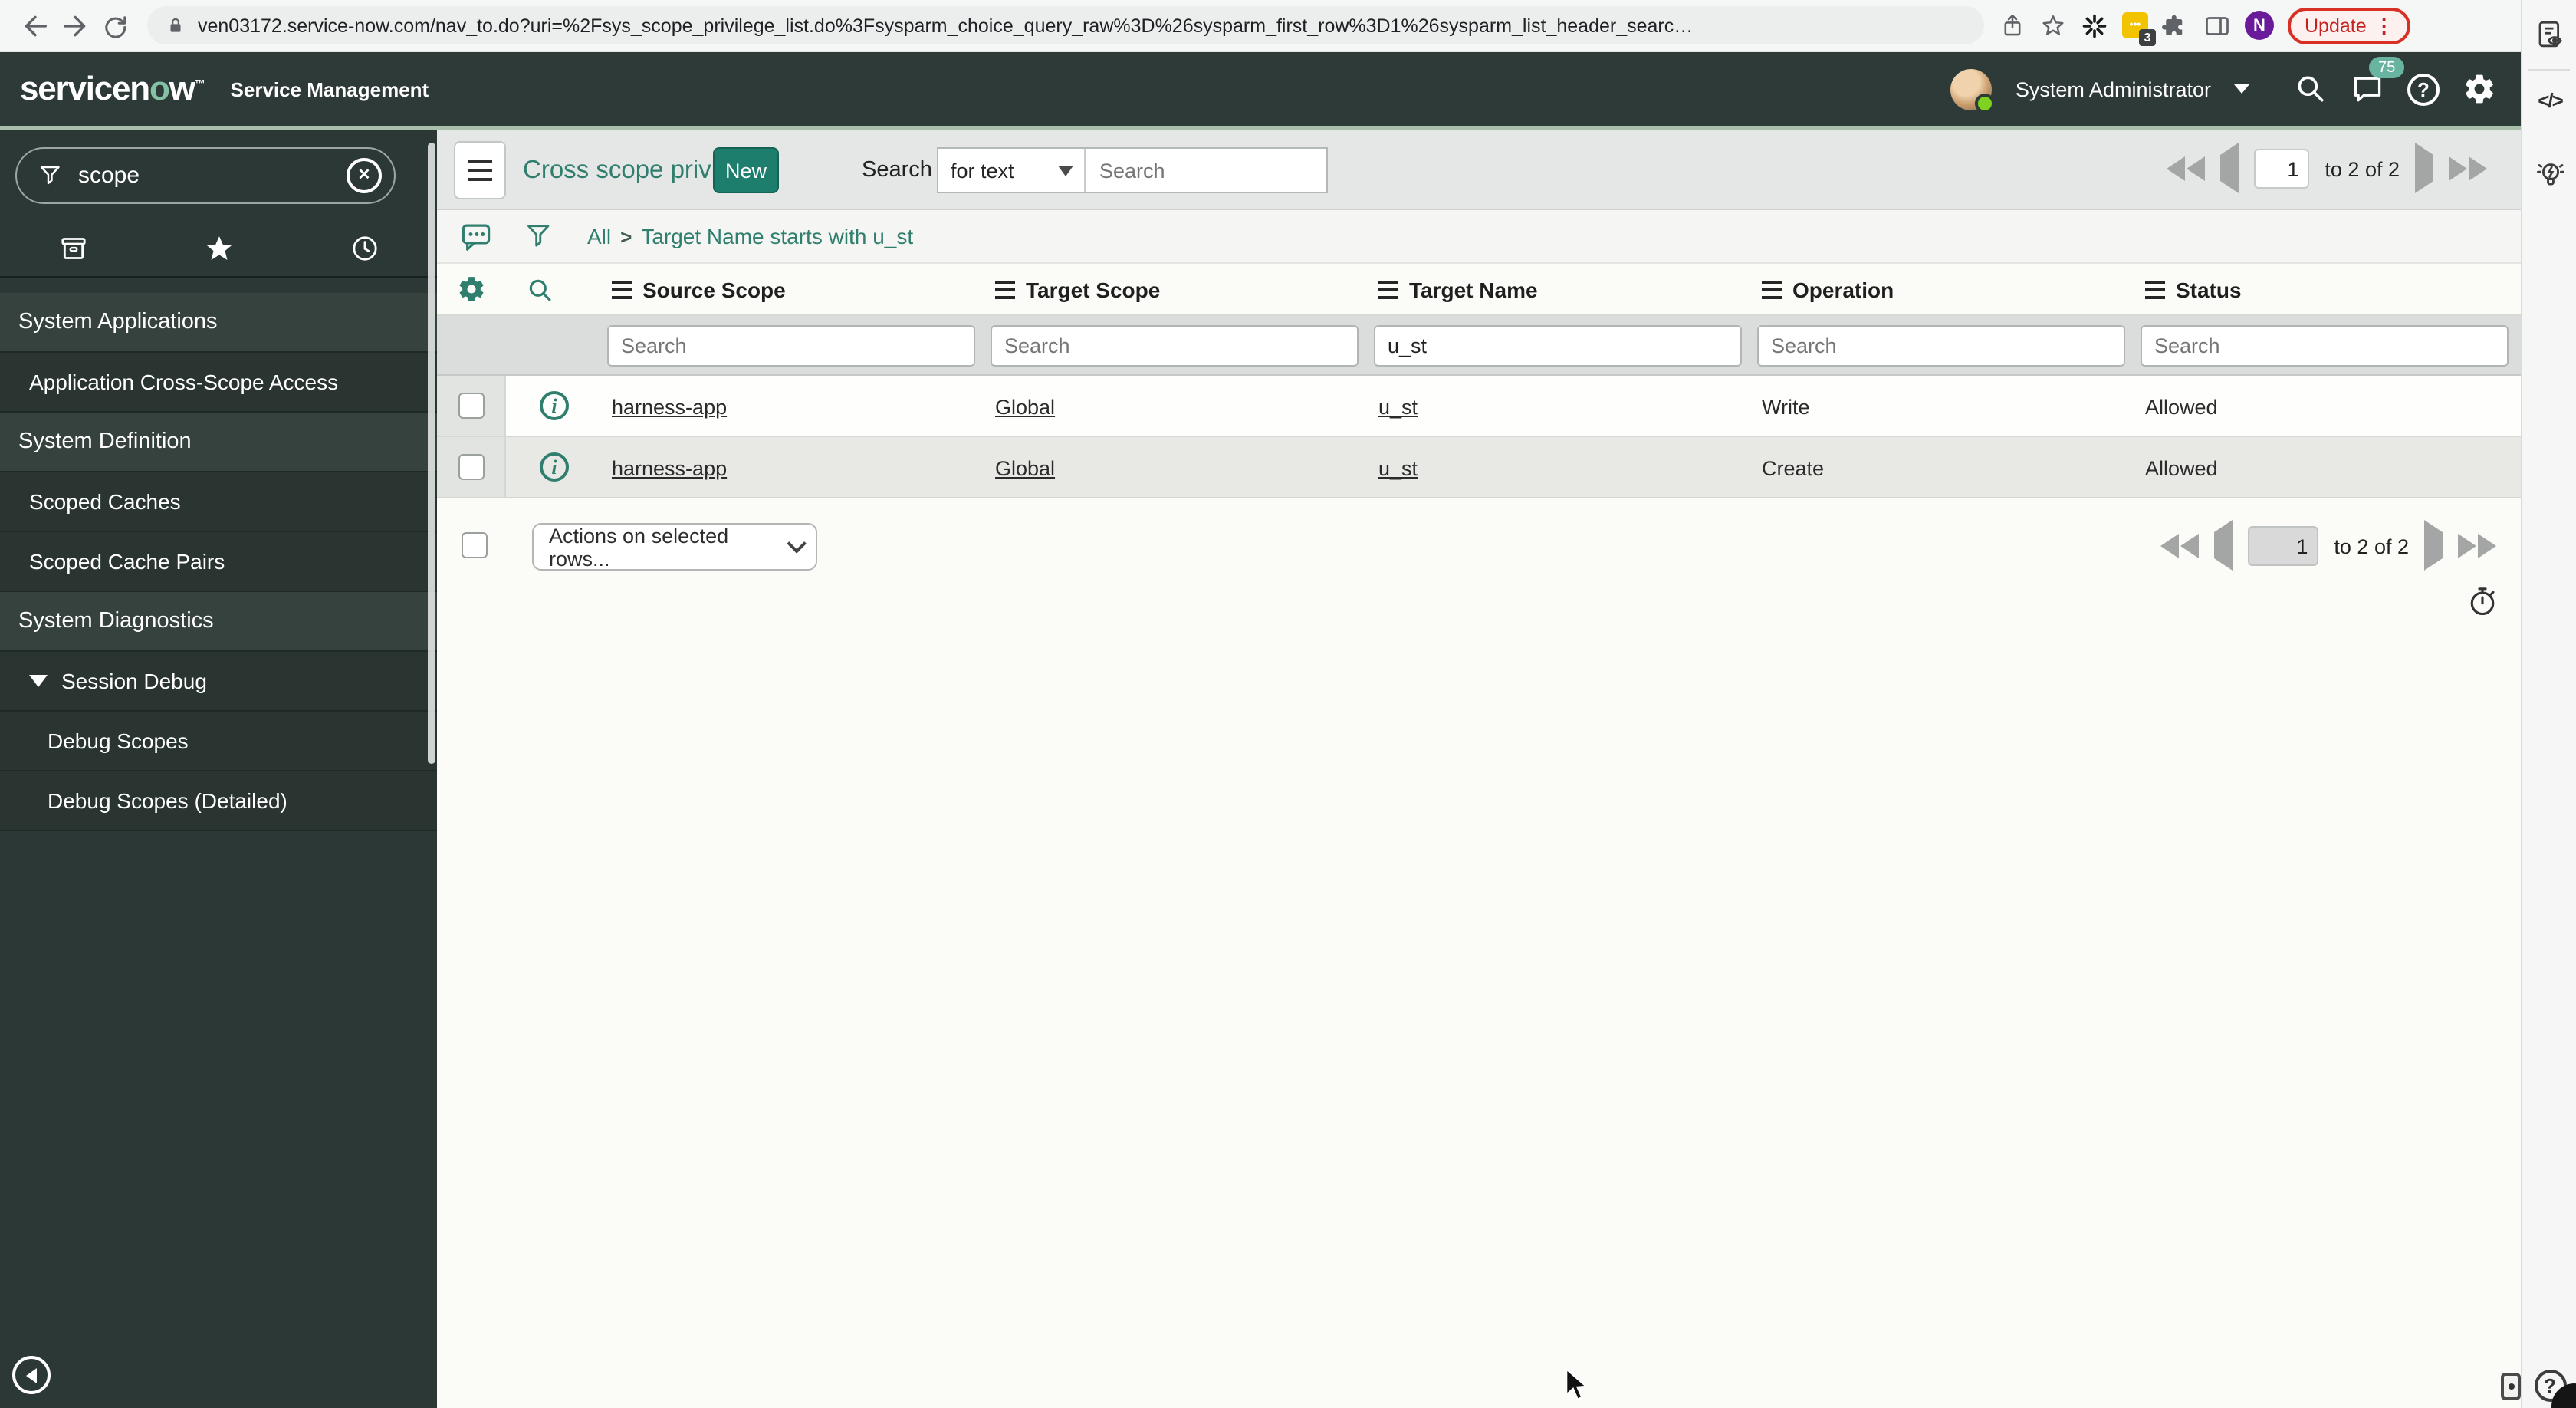  I want to click on breadcrumb-all-link: All, so click(599, 236).